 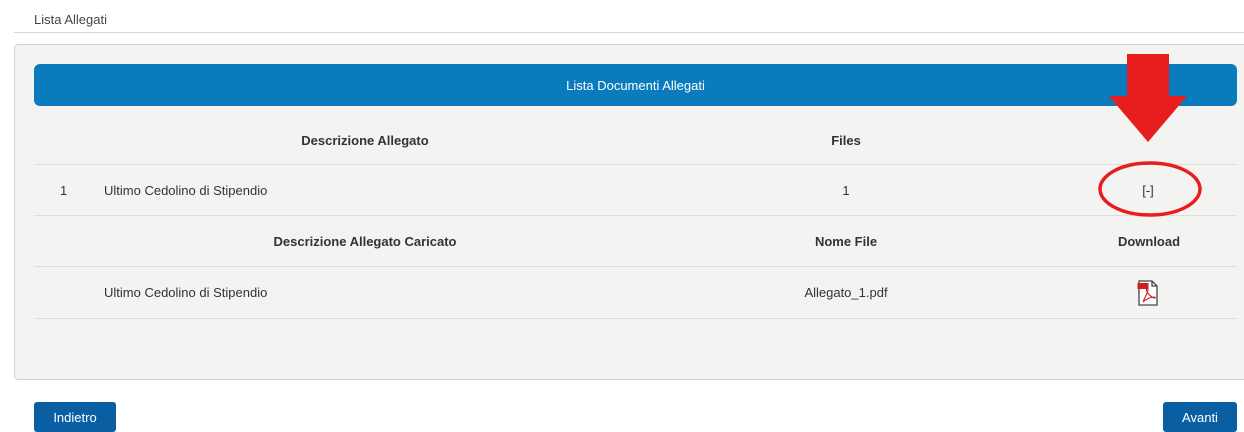 I want to click on download-link, so click(x=1148, y=292).